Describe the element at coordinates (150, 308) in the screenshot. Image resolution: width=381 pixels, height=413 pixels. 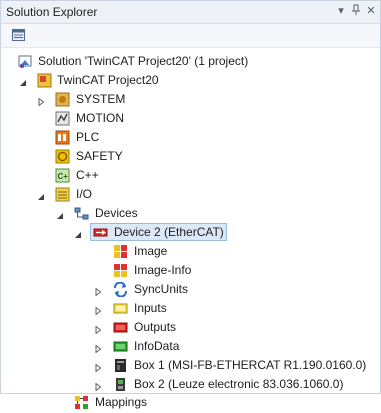
I see `tree-label: Inputs` at that location.